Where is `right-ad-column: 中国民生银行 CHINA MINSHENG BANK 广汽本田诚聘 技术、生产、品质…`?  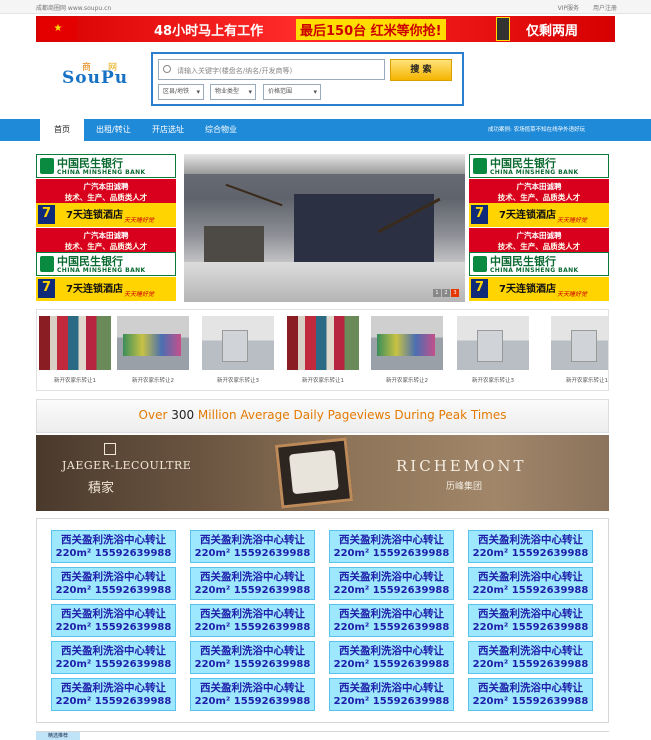
right-ad-column: 中国民生银行 CHINA MINSHENG BANK 广汽本田诚聘 技术、生产、品质… is located at coordinates (539, 227).